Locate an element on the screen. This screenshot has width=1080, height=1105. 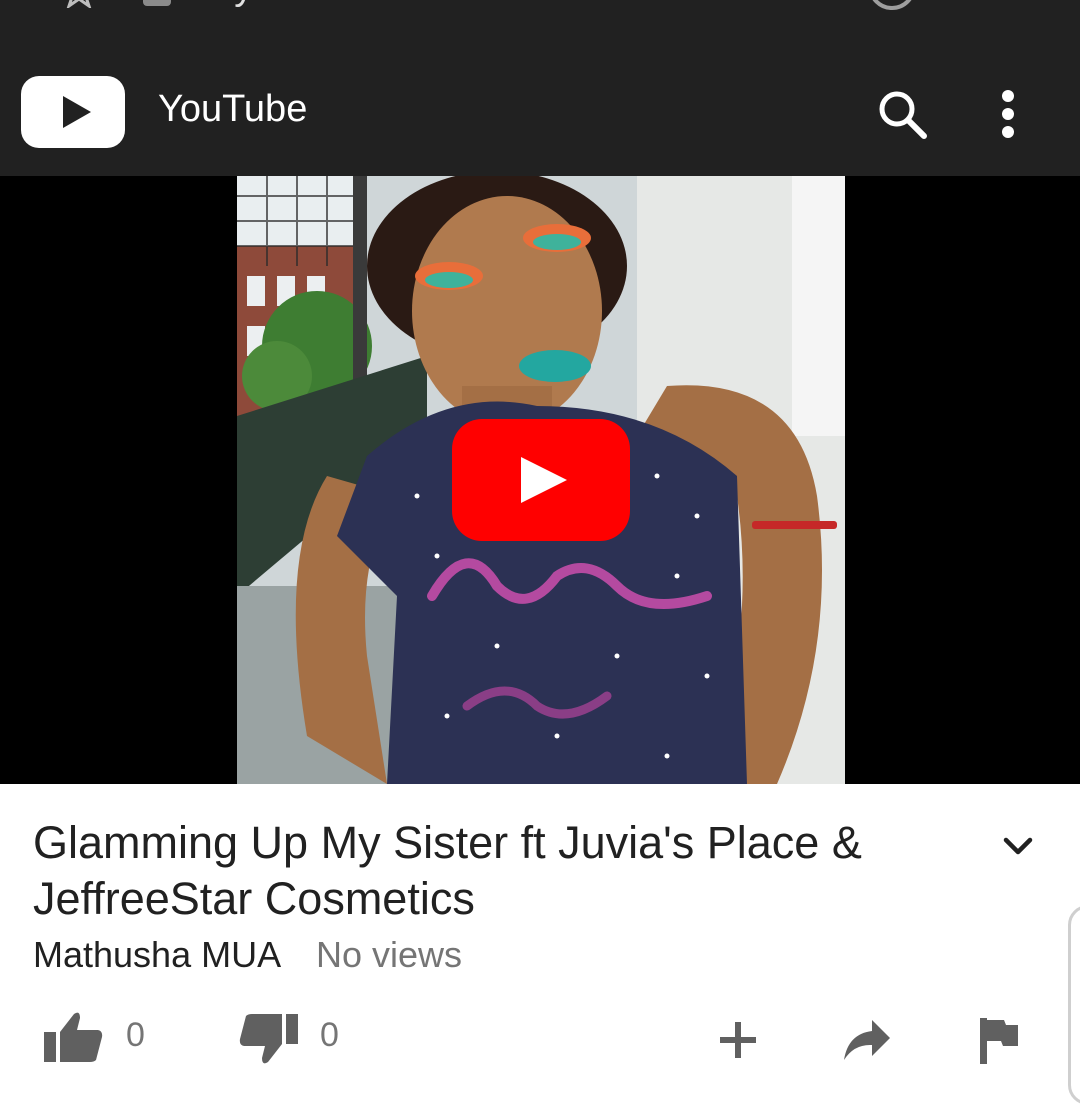
scroll-handle is located at coordinates (1074, 1005).